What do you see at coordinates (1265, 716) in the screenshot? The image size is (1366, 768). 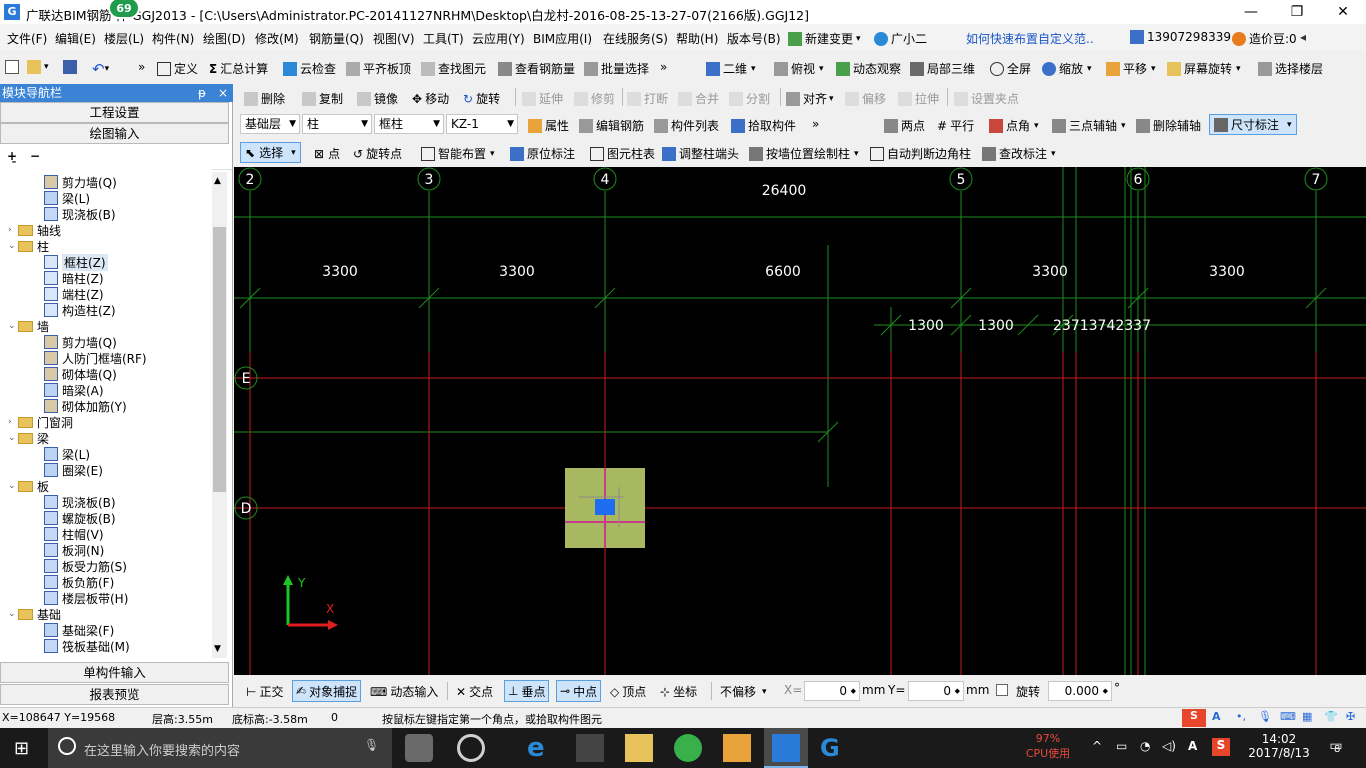 I see `mic-icon: 🎙` at bounding box center [1265, 716].